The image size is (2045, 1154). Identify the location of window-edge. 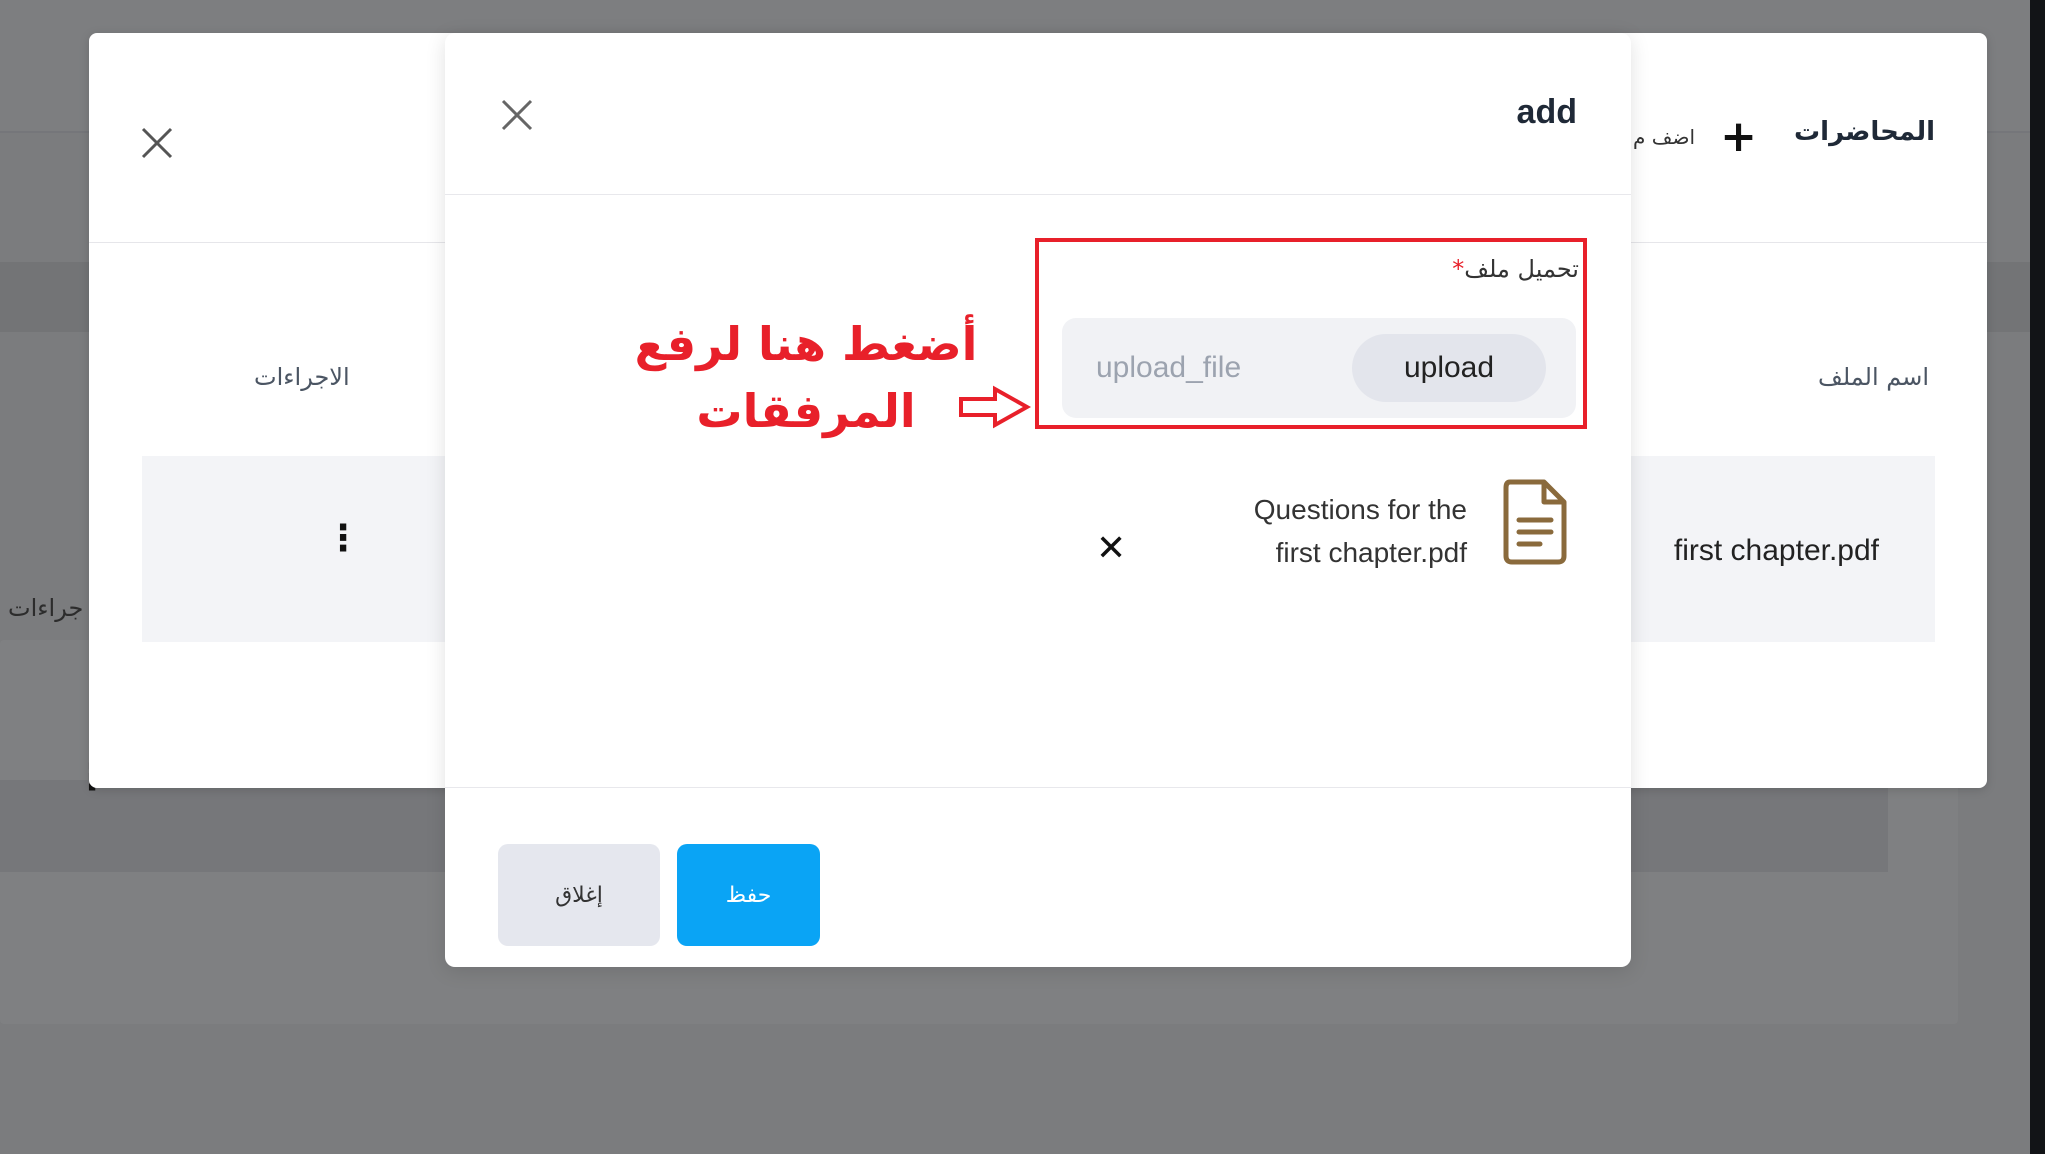
(2037, 577).